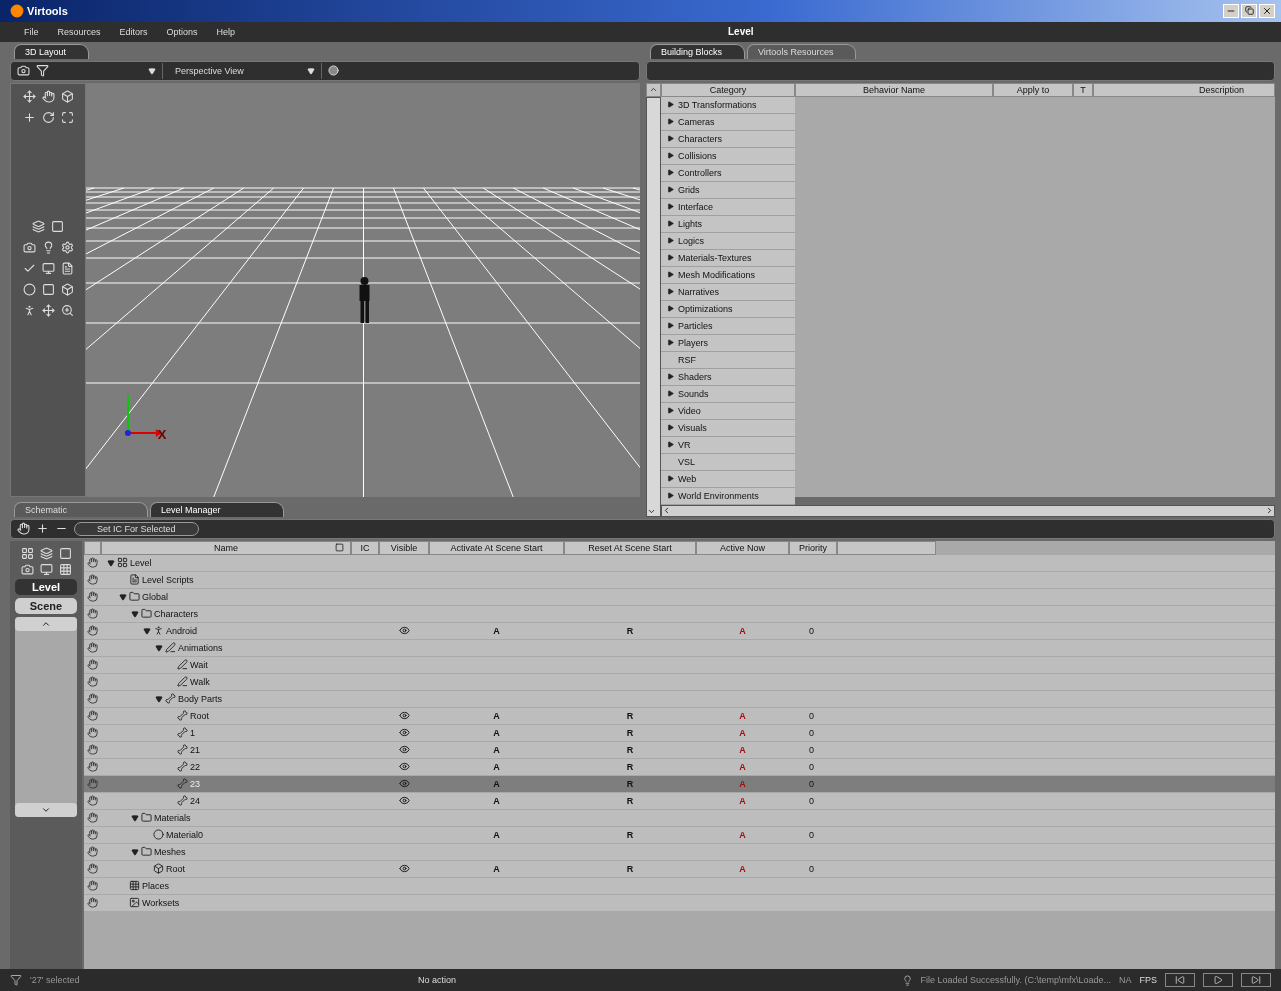  Describe the element at coordinates (728, 461) in the screenshot. I see `category-item: VSL` at that location.